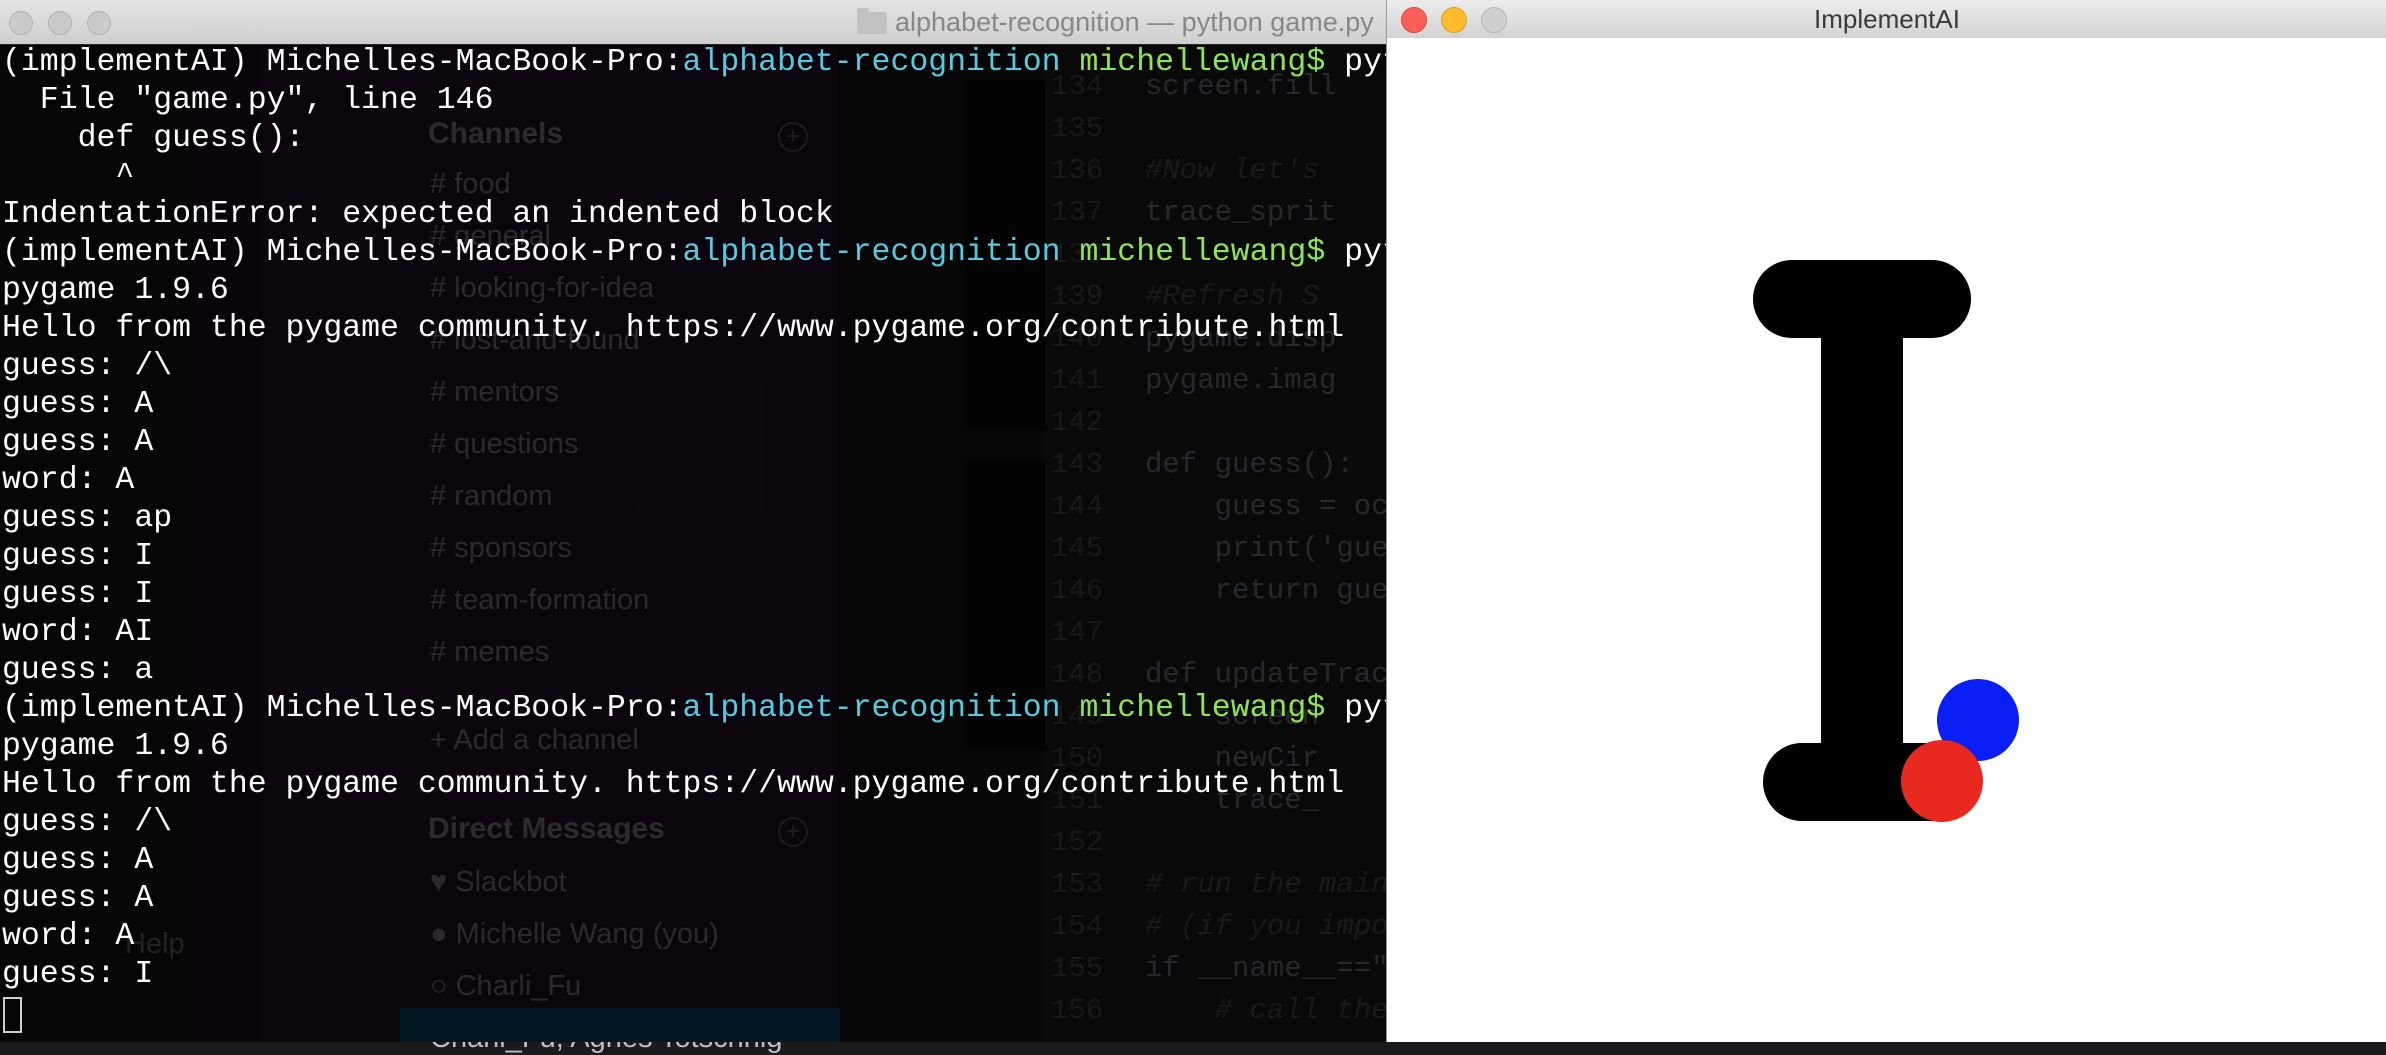 This screenshot has width=2386, height=1055. What do you see at coordinates (87, 518) in the screenshot?
I see `terminal-output-line: guess: ap` at bounding box center [87, 518].